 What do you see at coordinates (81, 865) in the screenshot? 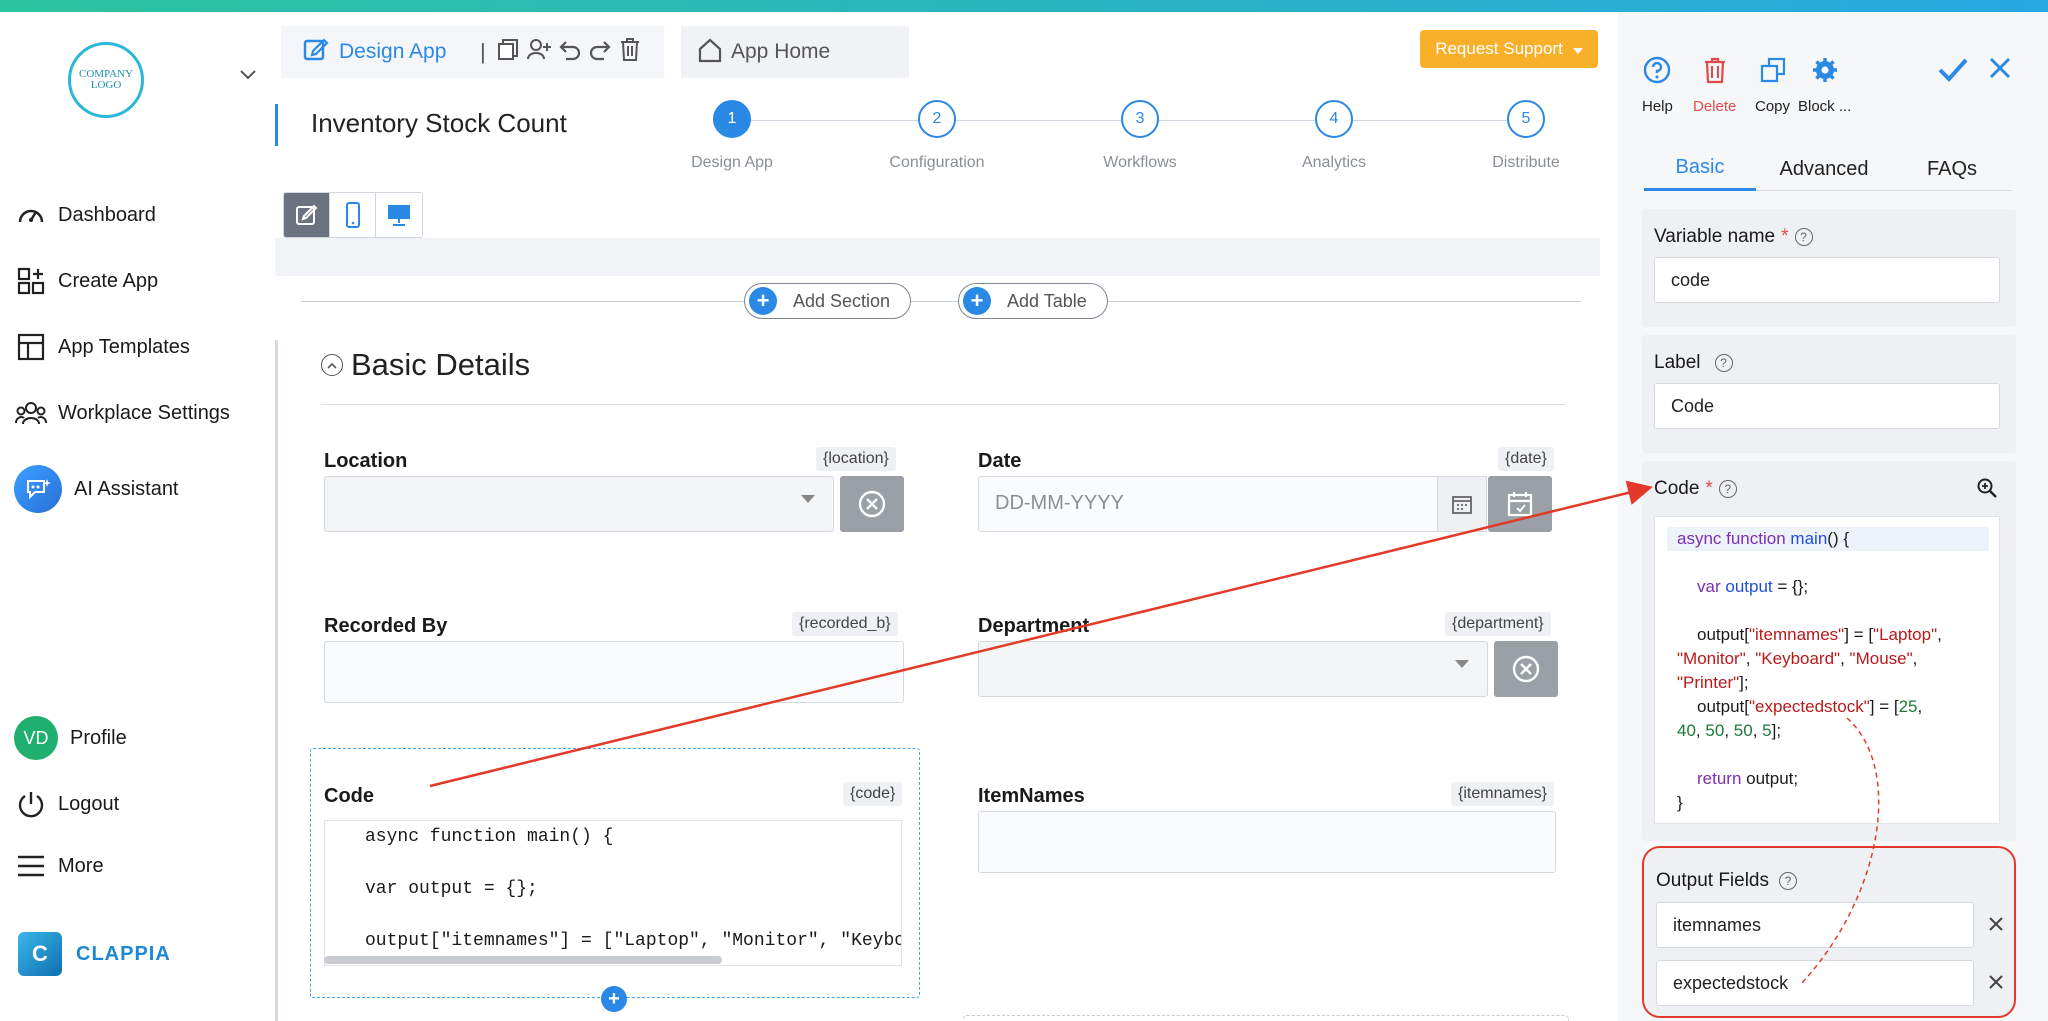
I see `sidebar-item-label: More` at bounding box center [81, 865].